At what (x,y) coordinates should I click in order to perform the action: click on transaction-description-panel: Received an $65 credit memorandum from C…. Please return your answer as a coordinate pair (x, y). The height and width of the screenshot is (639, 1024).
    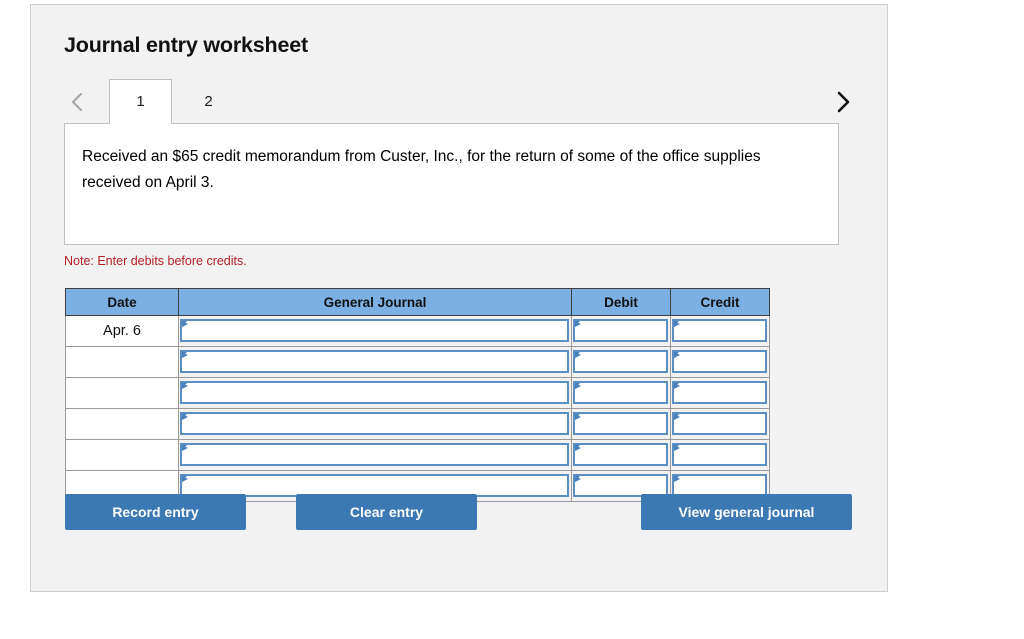
    Looking at the image, I should click on (451, 184).